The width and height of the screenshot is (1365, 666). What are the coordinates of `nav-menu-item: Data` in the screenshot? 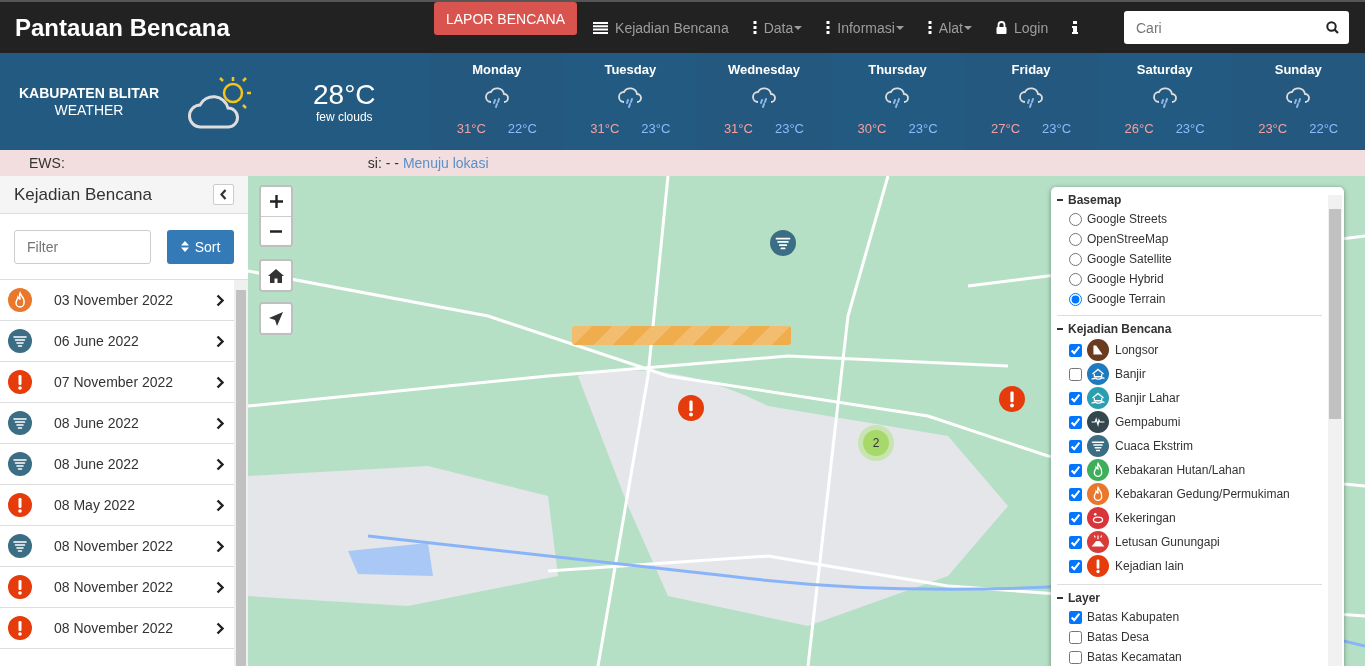 It's located at (777, 27).